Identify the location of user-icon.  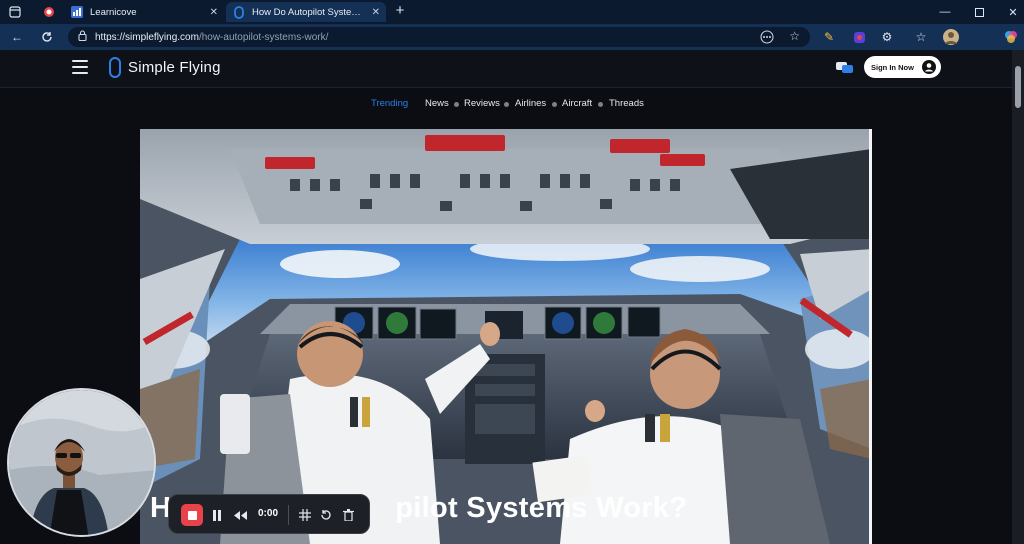
(929, 67).